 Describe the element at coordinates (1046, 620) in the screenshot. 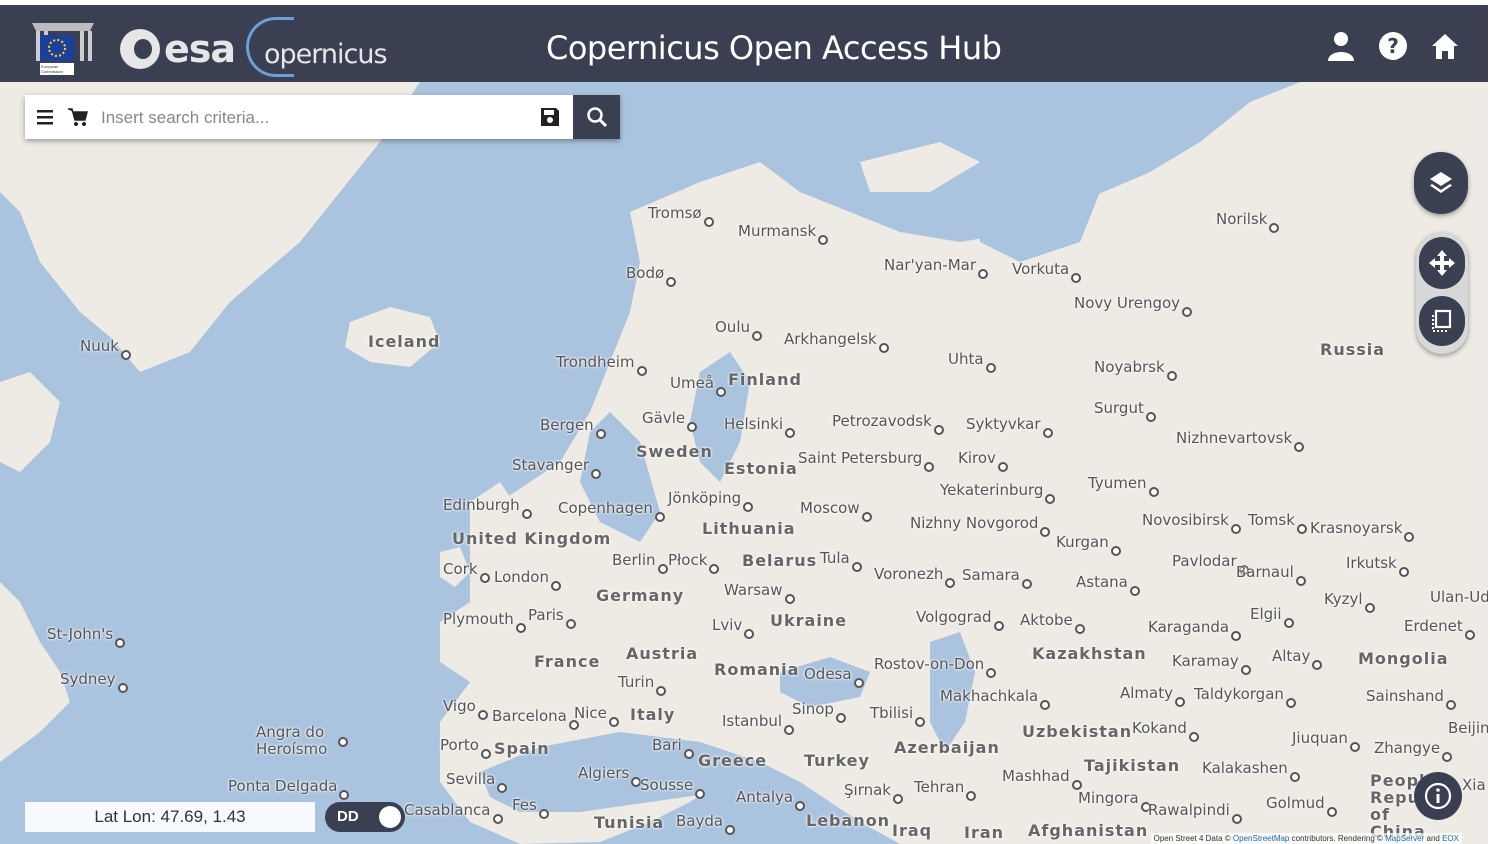

I see `map-label-aktobe: Aktobe` at that location.